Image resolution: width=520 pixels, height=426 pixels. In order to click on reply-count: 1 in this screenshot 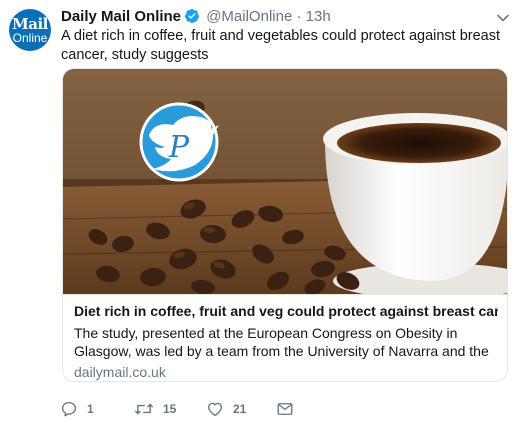, I will do `click(90, 409)`.